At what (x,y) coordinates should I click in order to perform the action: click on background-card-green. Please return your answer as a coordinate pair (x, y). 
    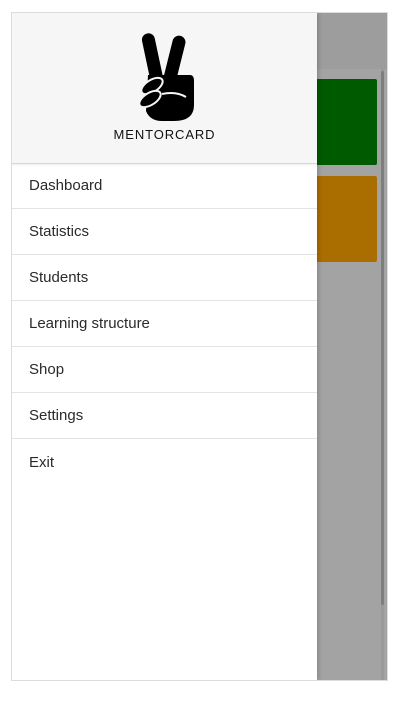
    Looking at the image, I should click on (344, 122).